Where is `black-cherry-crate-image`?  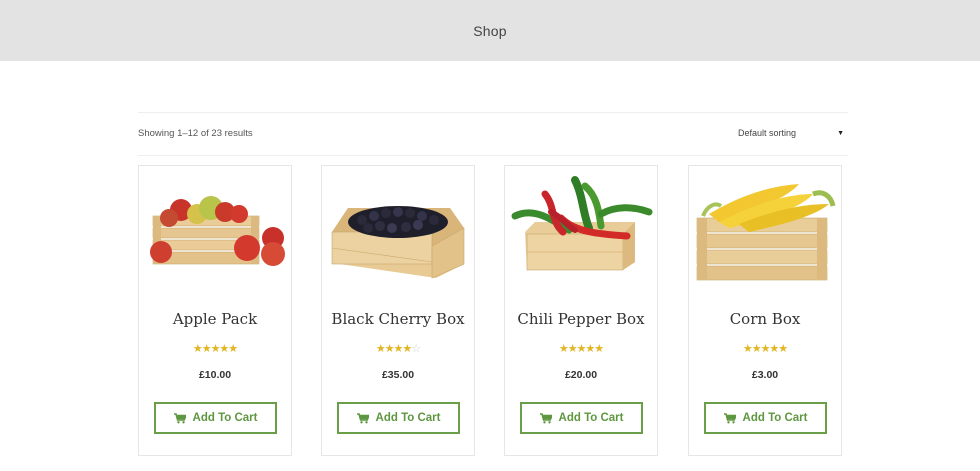 black-cherry-crate-image is located at coordinates (398, 231).